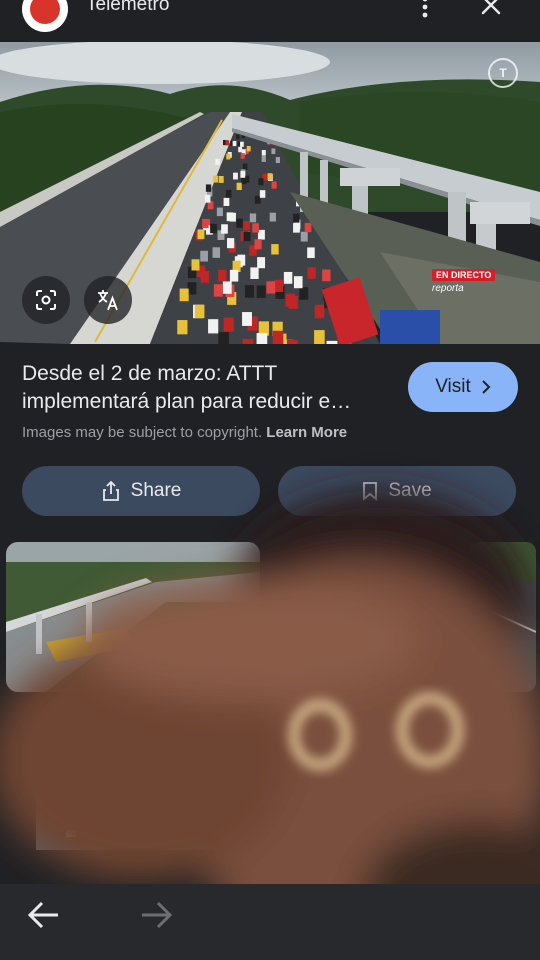  I want to click on save-label: Save, so click(410, 490).